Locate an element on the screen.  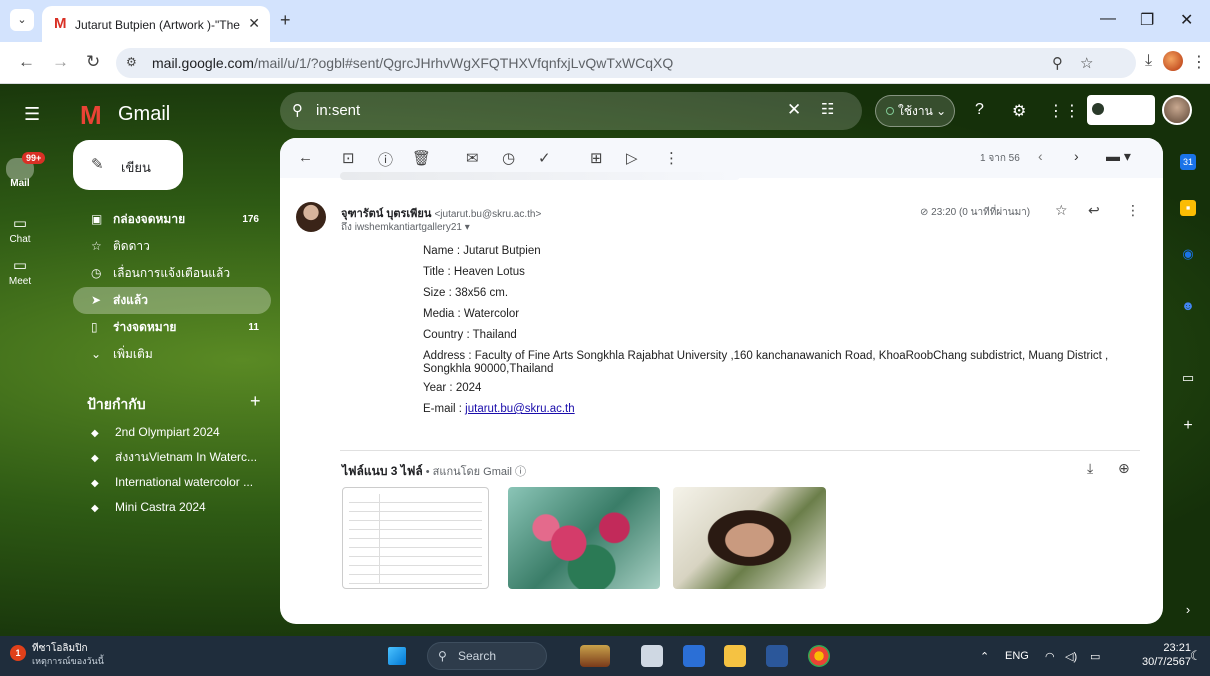
notification-icon: ☾ is located at coordinates (1196, 656).